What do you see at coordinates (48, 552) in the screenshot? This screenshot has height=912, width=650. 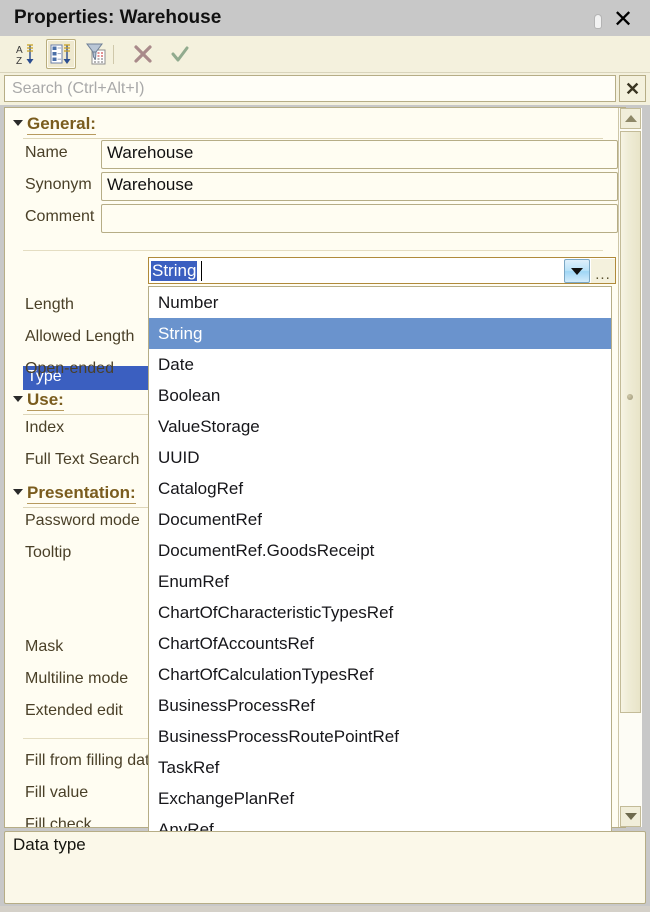 I see `property-label-tooltip: Tooltip` at bounding box center [48, 552].